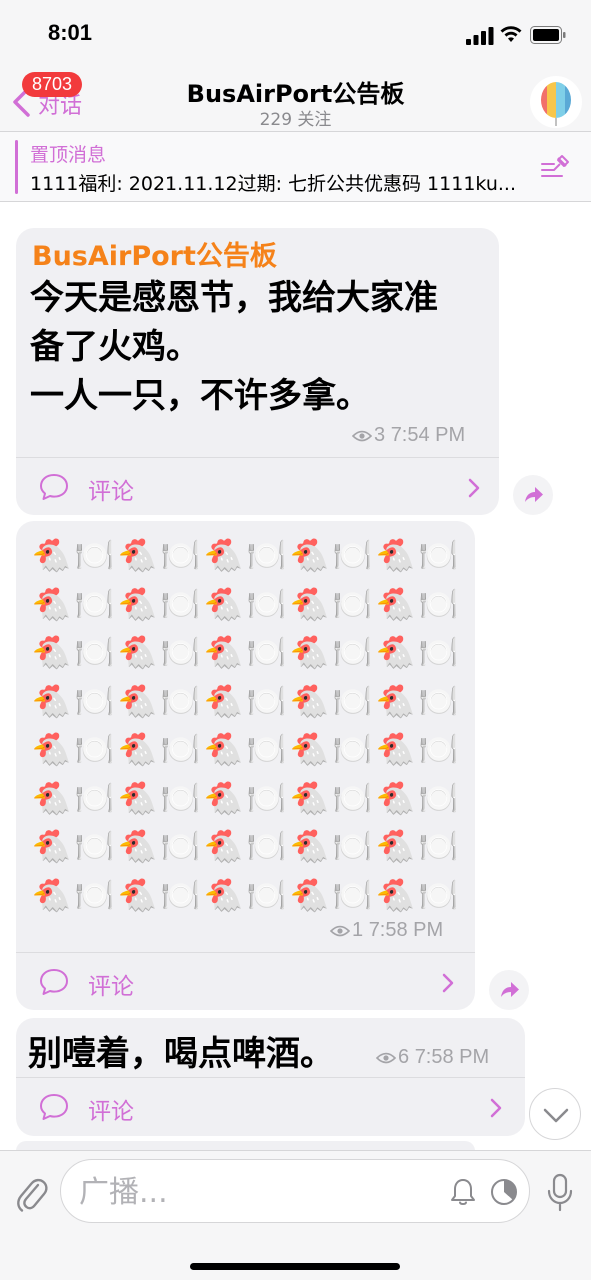  I want to click on composer-bar, so click(295, 1215).